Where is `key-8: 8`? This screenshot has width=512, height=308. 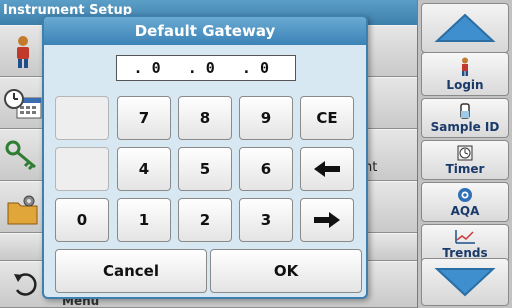
key-8: 8 is located at coordinates (205, 118).